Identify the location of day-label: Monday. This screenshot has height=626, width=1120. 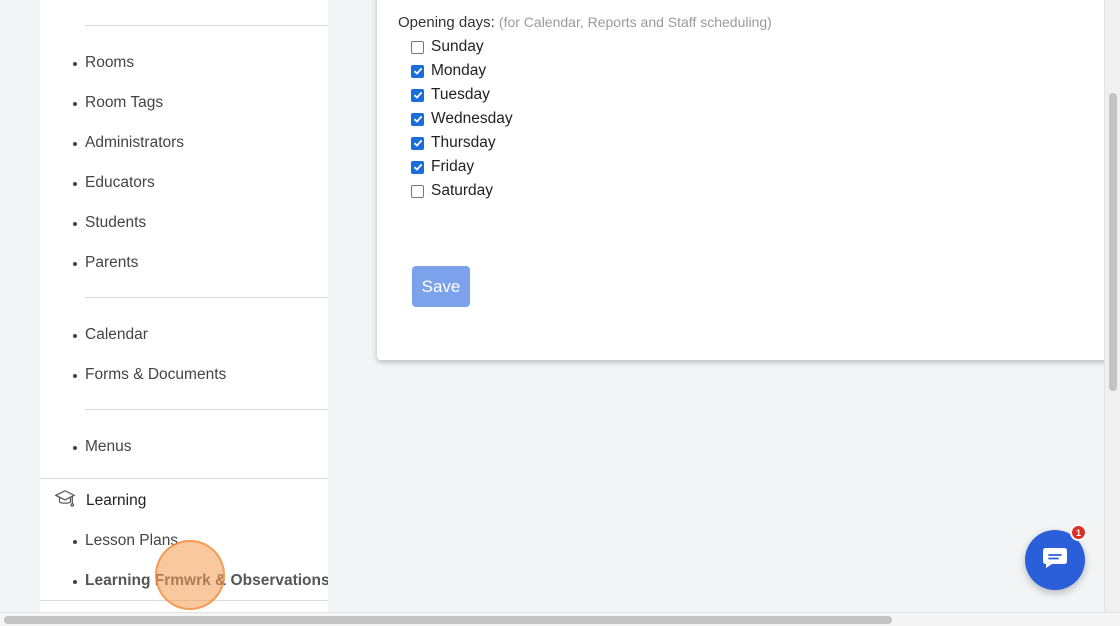
(459, 70).